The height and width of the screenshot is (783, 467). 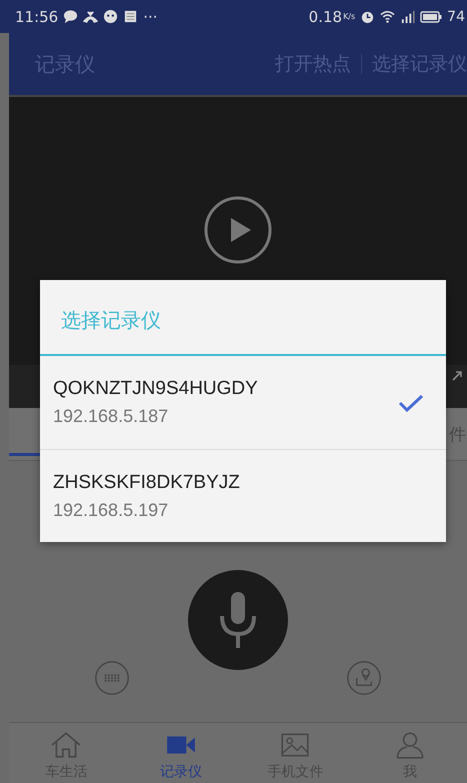 I want to click on person-icon, so click(x=410, y=745).